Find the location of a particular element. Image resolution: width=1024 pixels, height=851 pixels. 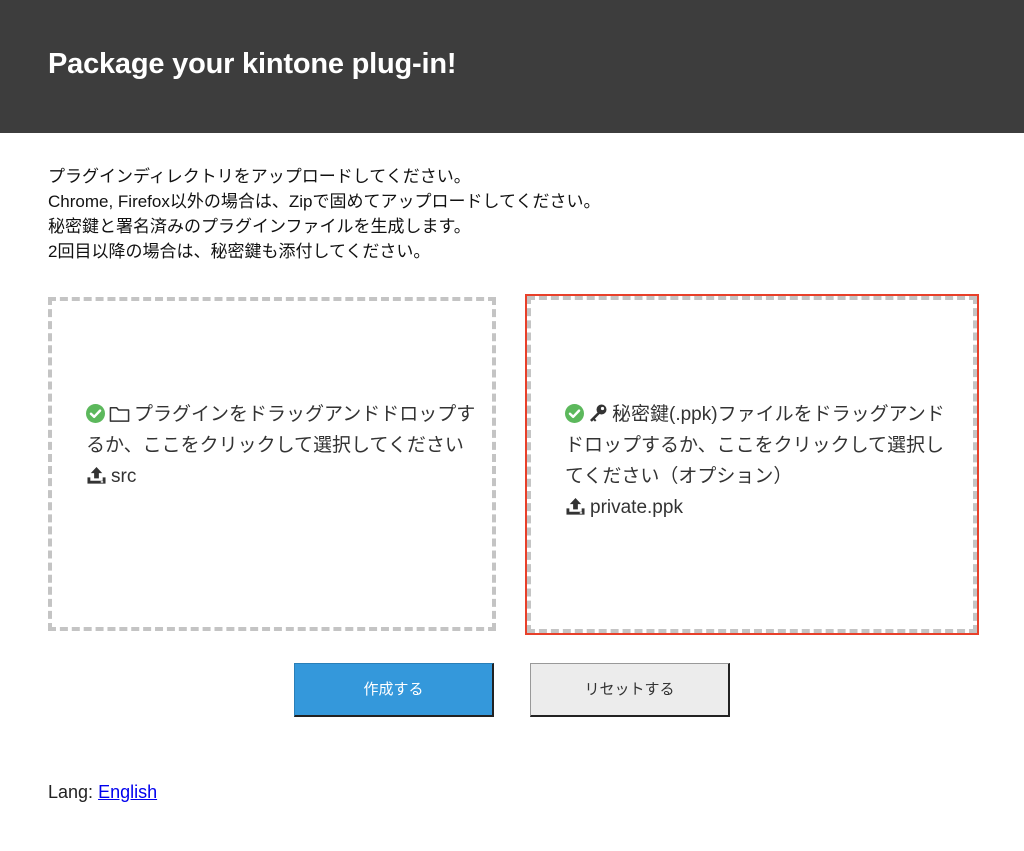

folder-icon is located at coordinates (119, 414).